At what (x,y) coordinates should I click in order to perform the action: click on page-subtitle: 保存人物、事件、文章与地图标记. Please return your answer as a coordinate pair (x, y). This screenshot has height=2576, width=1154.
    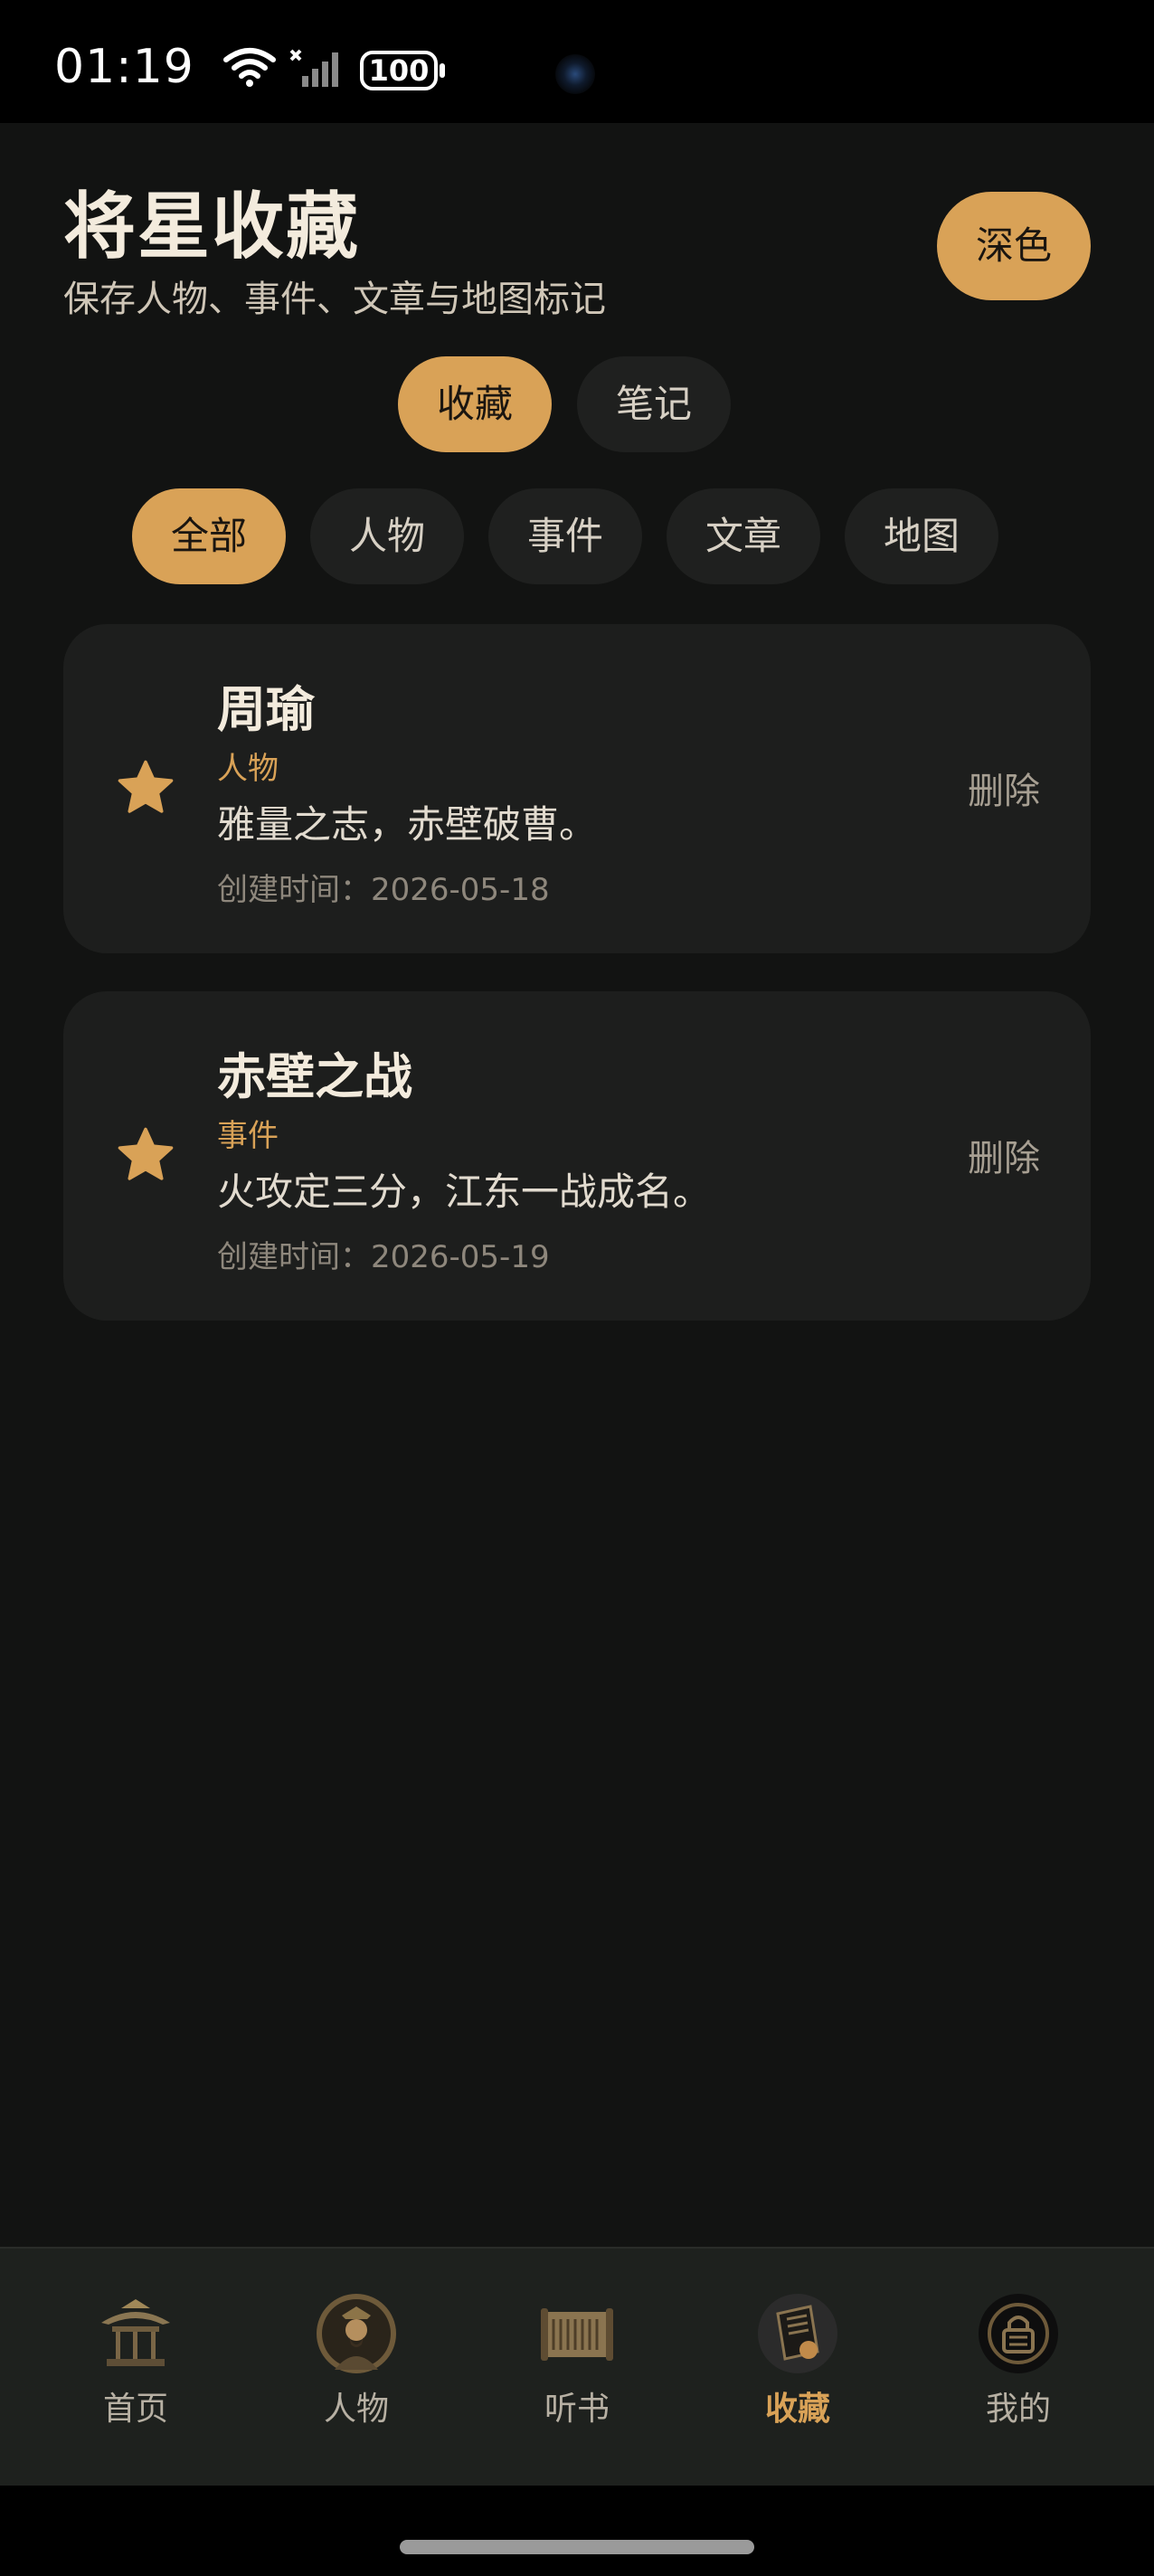
    Looking at the image, I should click on (334, 299).